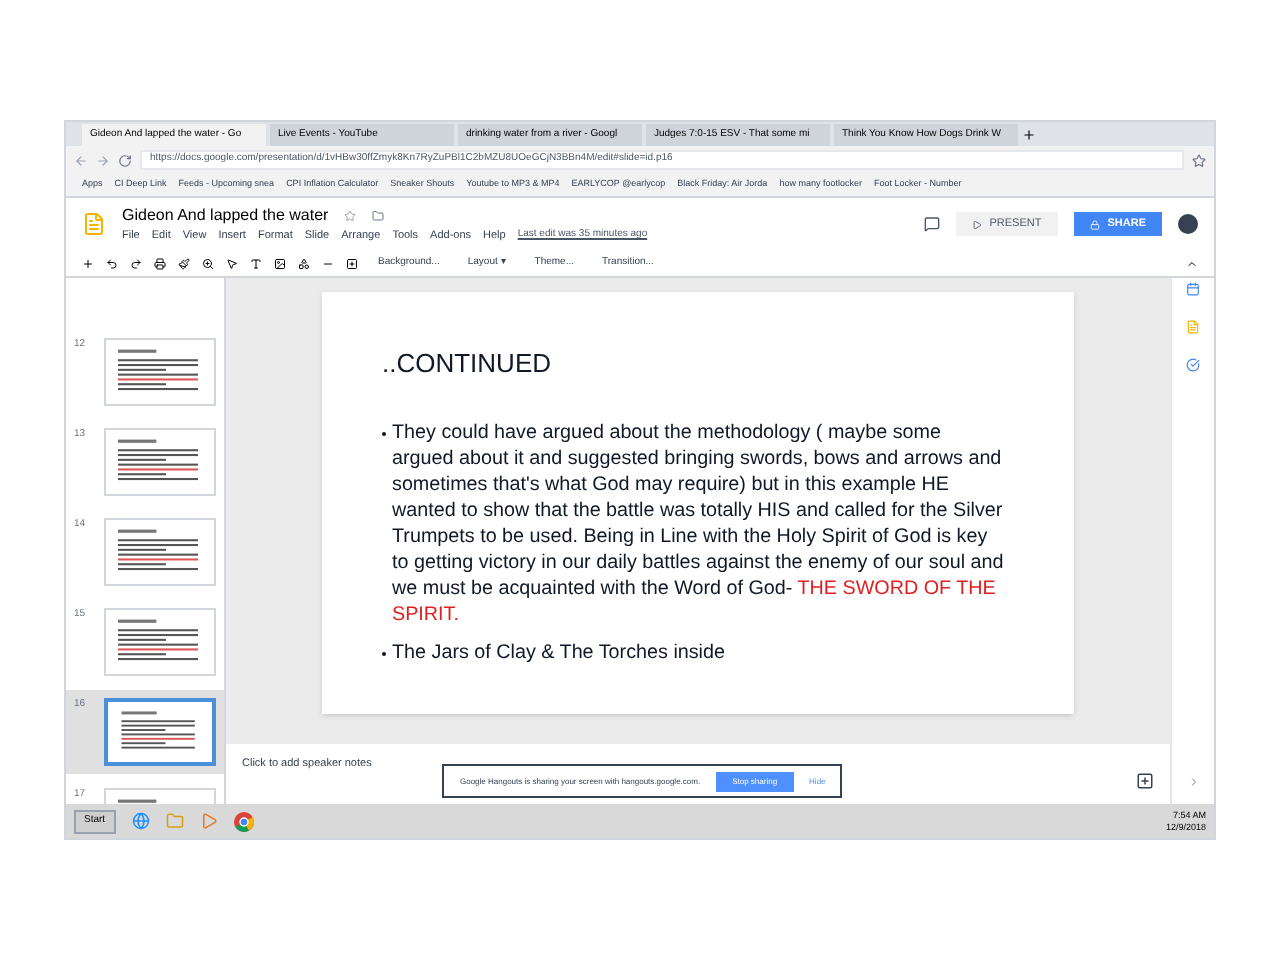 This screenshot has width=1280, height=960. What do you see at coordinates (125, 160) in the screenshot?
I see `reload-icon` at bounding box center [125, 160].